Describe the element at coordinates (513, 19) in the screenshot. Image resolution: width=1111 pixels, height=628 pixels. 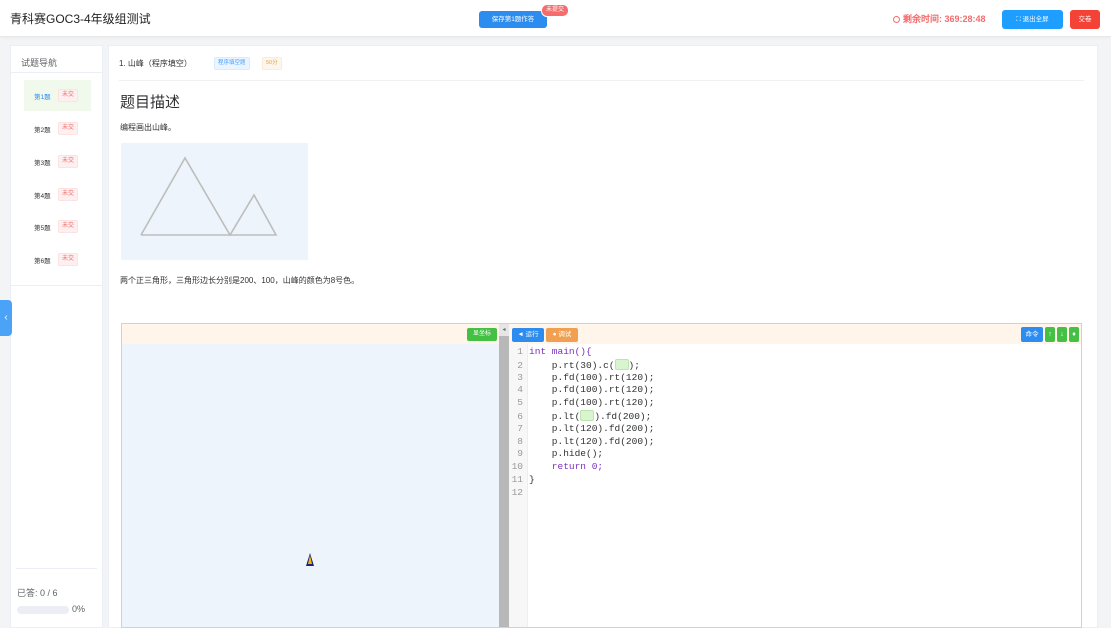
I see `save-answer-button: 保存第1题作答` at that location.